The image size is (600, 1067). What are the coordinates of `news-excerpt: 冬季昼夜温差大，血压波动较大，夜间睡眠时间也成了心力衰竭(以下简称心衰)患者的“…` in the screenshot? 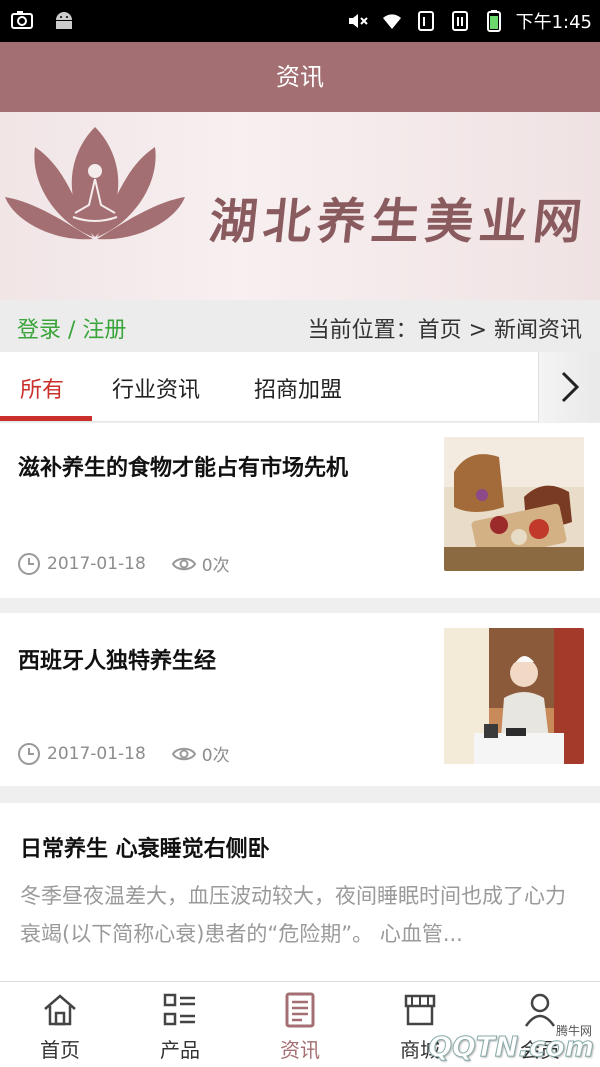 It's located at (293, 915).